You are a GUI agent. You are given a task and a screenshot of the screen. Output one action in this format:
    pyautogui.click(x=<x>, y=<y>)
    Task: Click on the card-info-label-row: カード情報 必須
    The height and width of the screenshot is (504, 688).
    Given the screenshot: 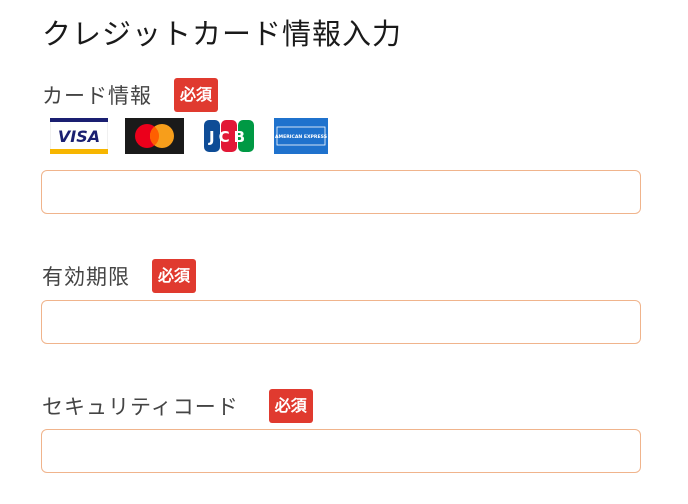 What is the action you would take?
    pyautogui.click(x=130, y=95)
    